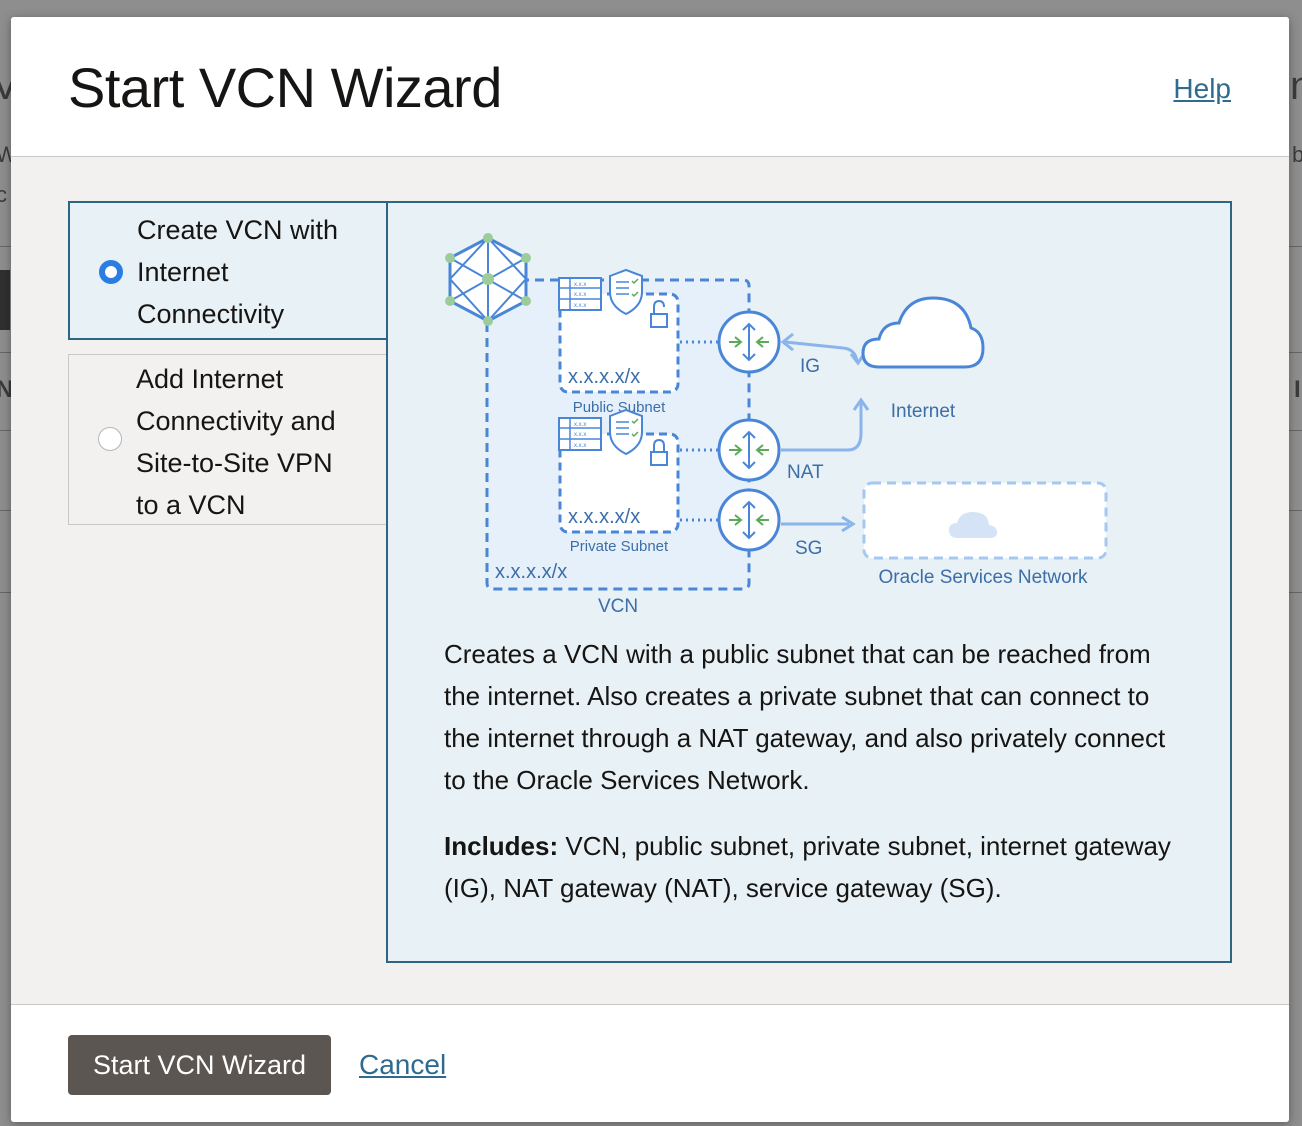 This screenshot has height=1126, width=1302. What do you see at coordinates (749, 342) in the screenshot?
I see `internet-gateway-icon` at bounding box center [749, 342].